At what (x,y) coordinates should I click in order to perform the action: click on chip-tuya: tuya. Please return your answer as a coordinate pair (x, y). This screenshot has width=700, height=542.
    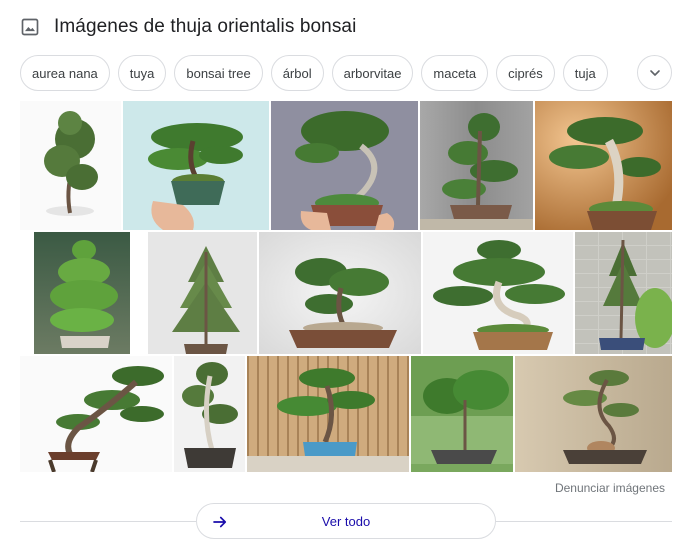
    Looking at the image, I should click on (142, 73).